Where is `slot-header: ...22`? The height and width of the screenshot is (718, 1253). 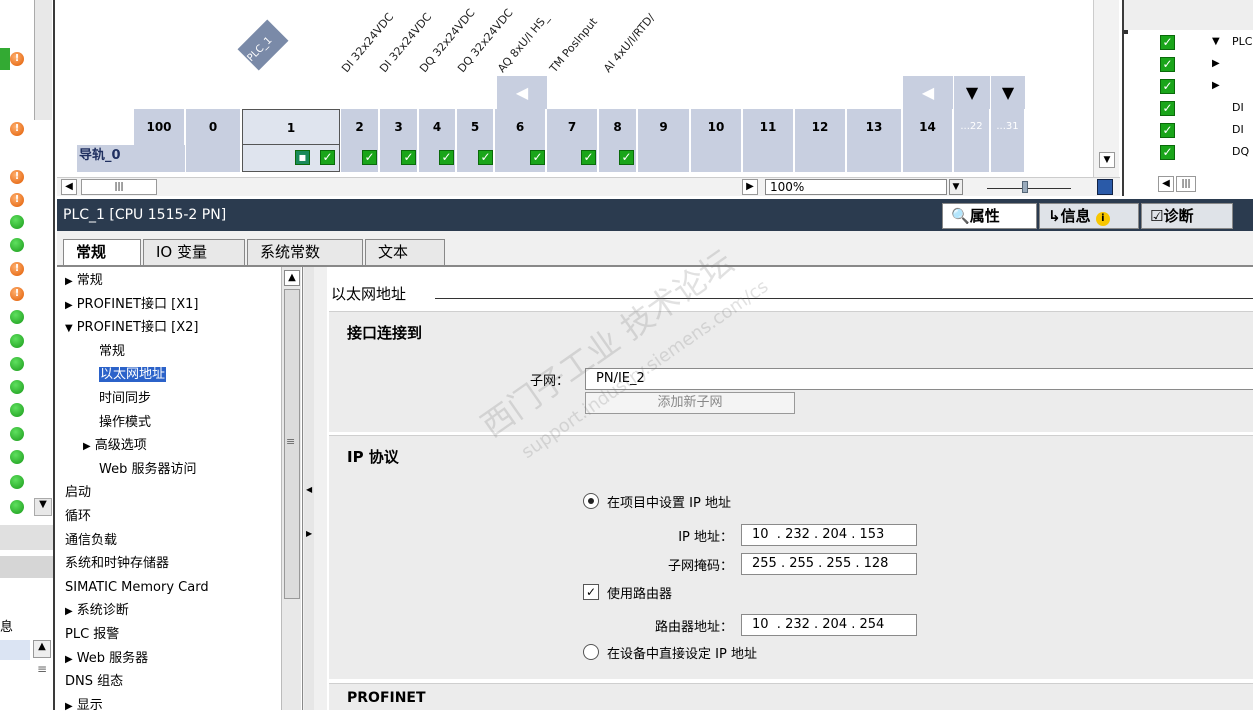 slot-header: ...22 is located at coordinates (972, 127).